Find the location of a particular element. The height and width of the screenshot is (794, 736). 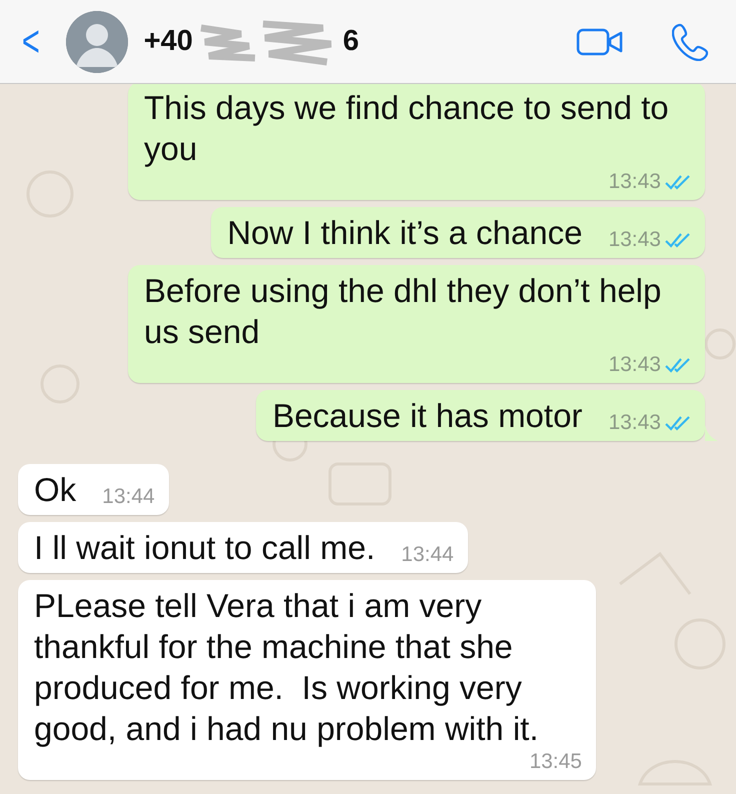

message-time: 13:45 is located at coordinates (555, 762).